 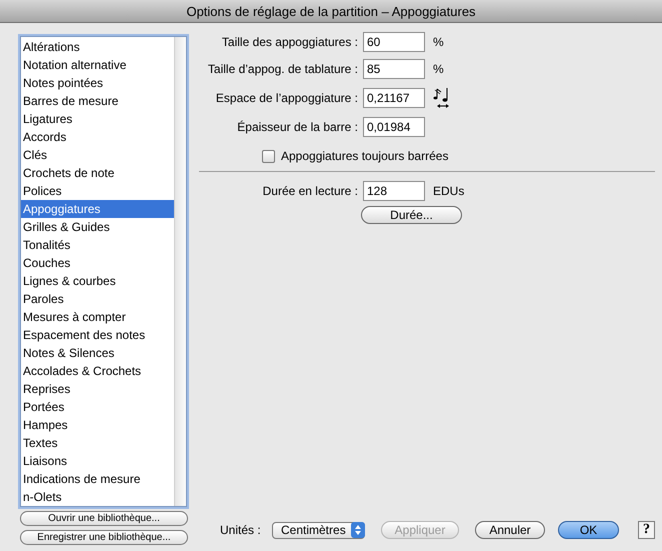 What do you see at coordinates (358, 530) in the screenshot?
I see `dropdown-arrows-icon` at bounding box center [358, 530].